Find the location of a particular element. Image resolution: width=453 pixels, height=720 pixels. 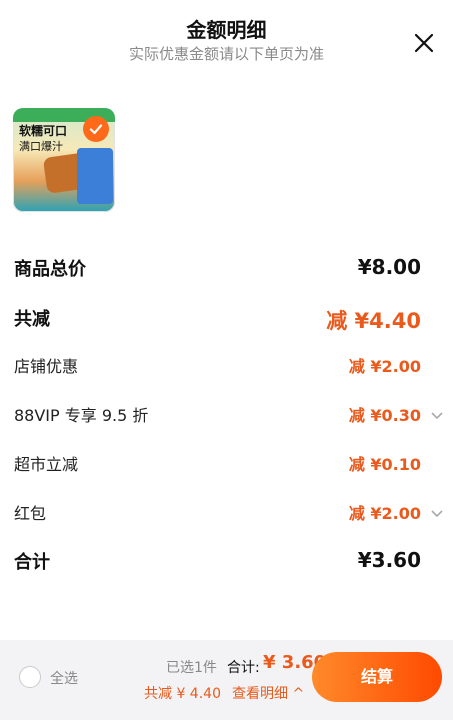

row-label: 合计 is located at coordinates (32, 562).